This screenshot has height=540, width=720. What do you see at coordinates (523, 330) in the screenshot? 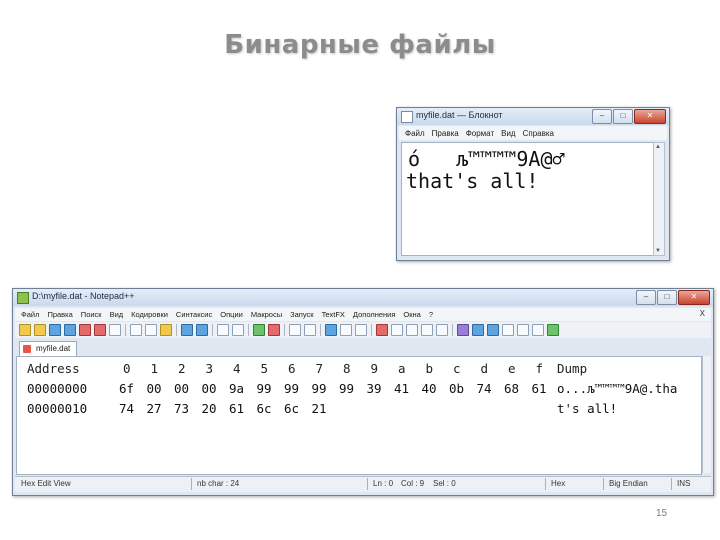
I see `panel-icon` at bounding box center [523, 330].